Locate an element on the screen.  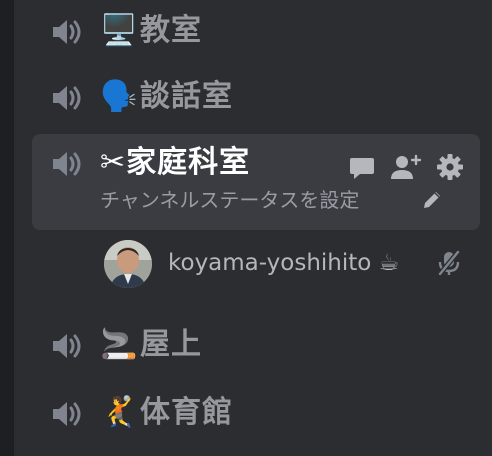
add-member-icon is located at coordinates (406, 167).